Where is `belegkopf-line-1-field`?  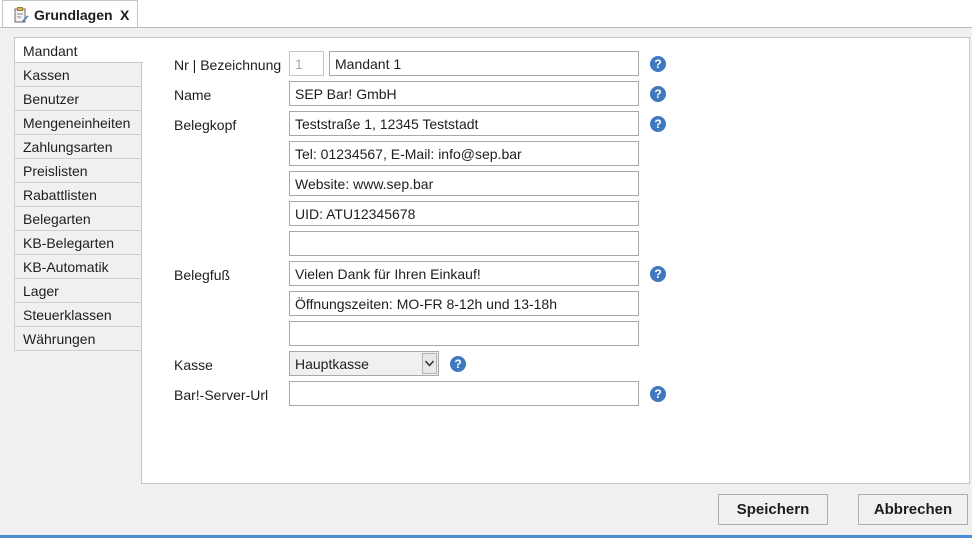
belegkopf-line-1-field is located at coordinates (464, 123).